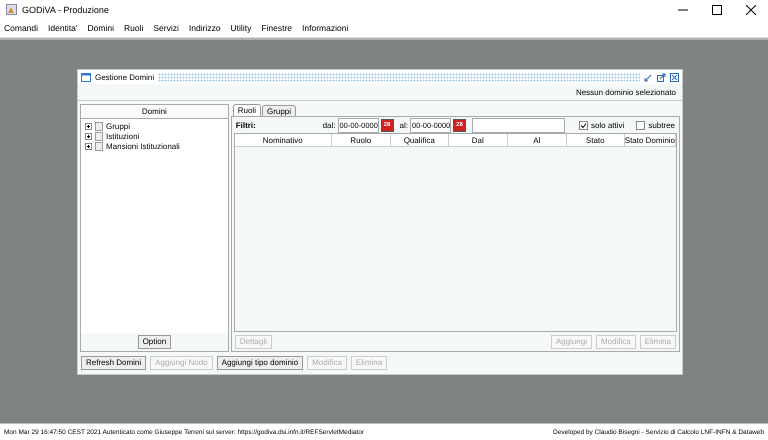 The width and height of the screenshot is (768, 440). Describe the element at coordinates (717, 9) in the screenshot. I see `maximize-icon` at that location.